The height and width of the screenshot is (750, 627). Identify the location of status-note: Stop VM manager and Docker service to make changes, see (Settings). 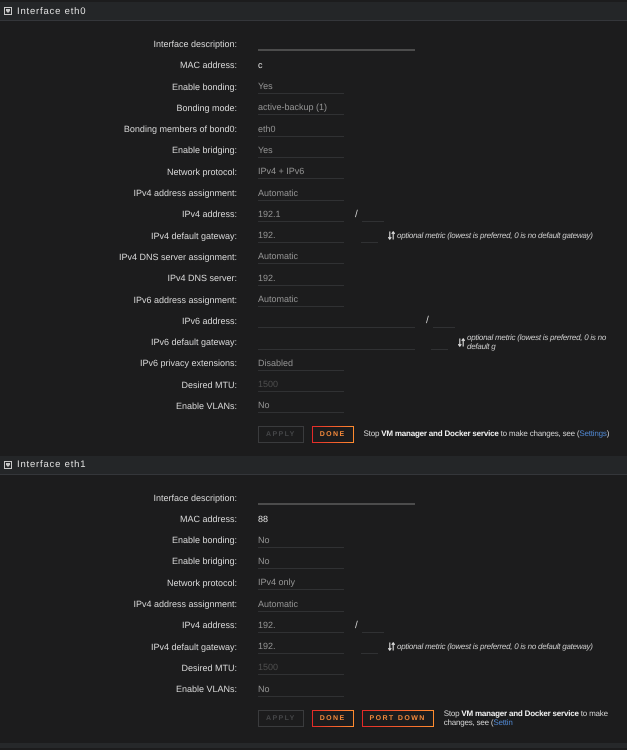
(487, 434).